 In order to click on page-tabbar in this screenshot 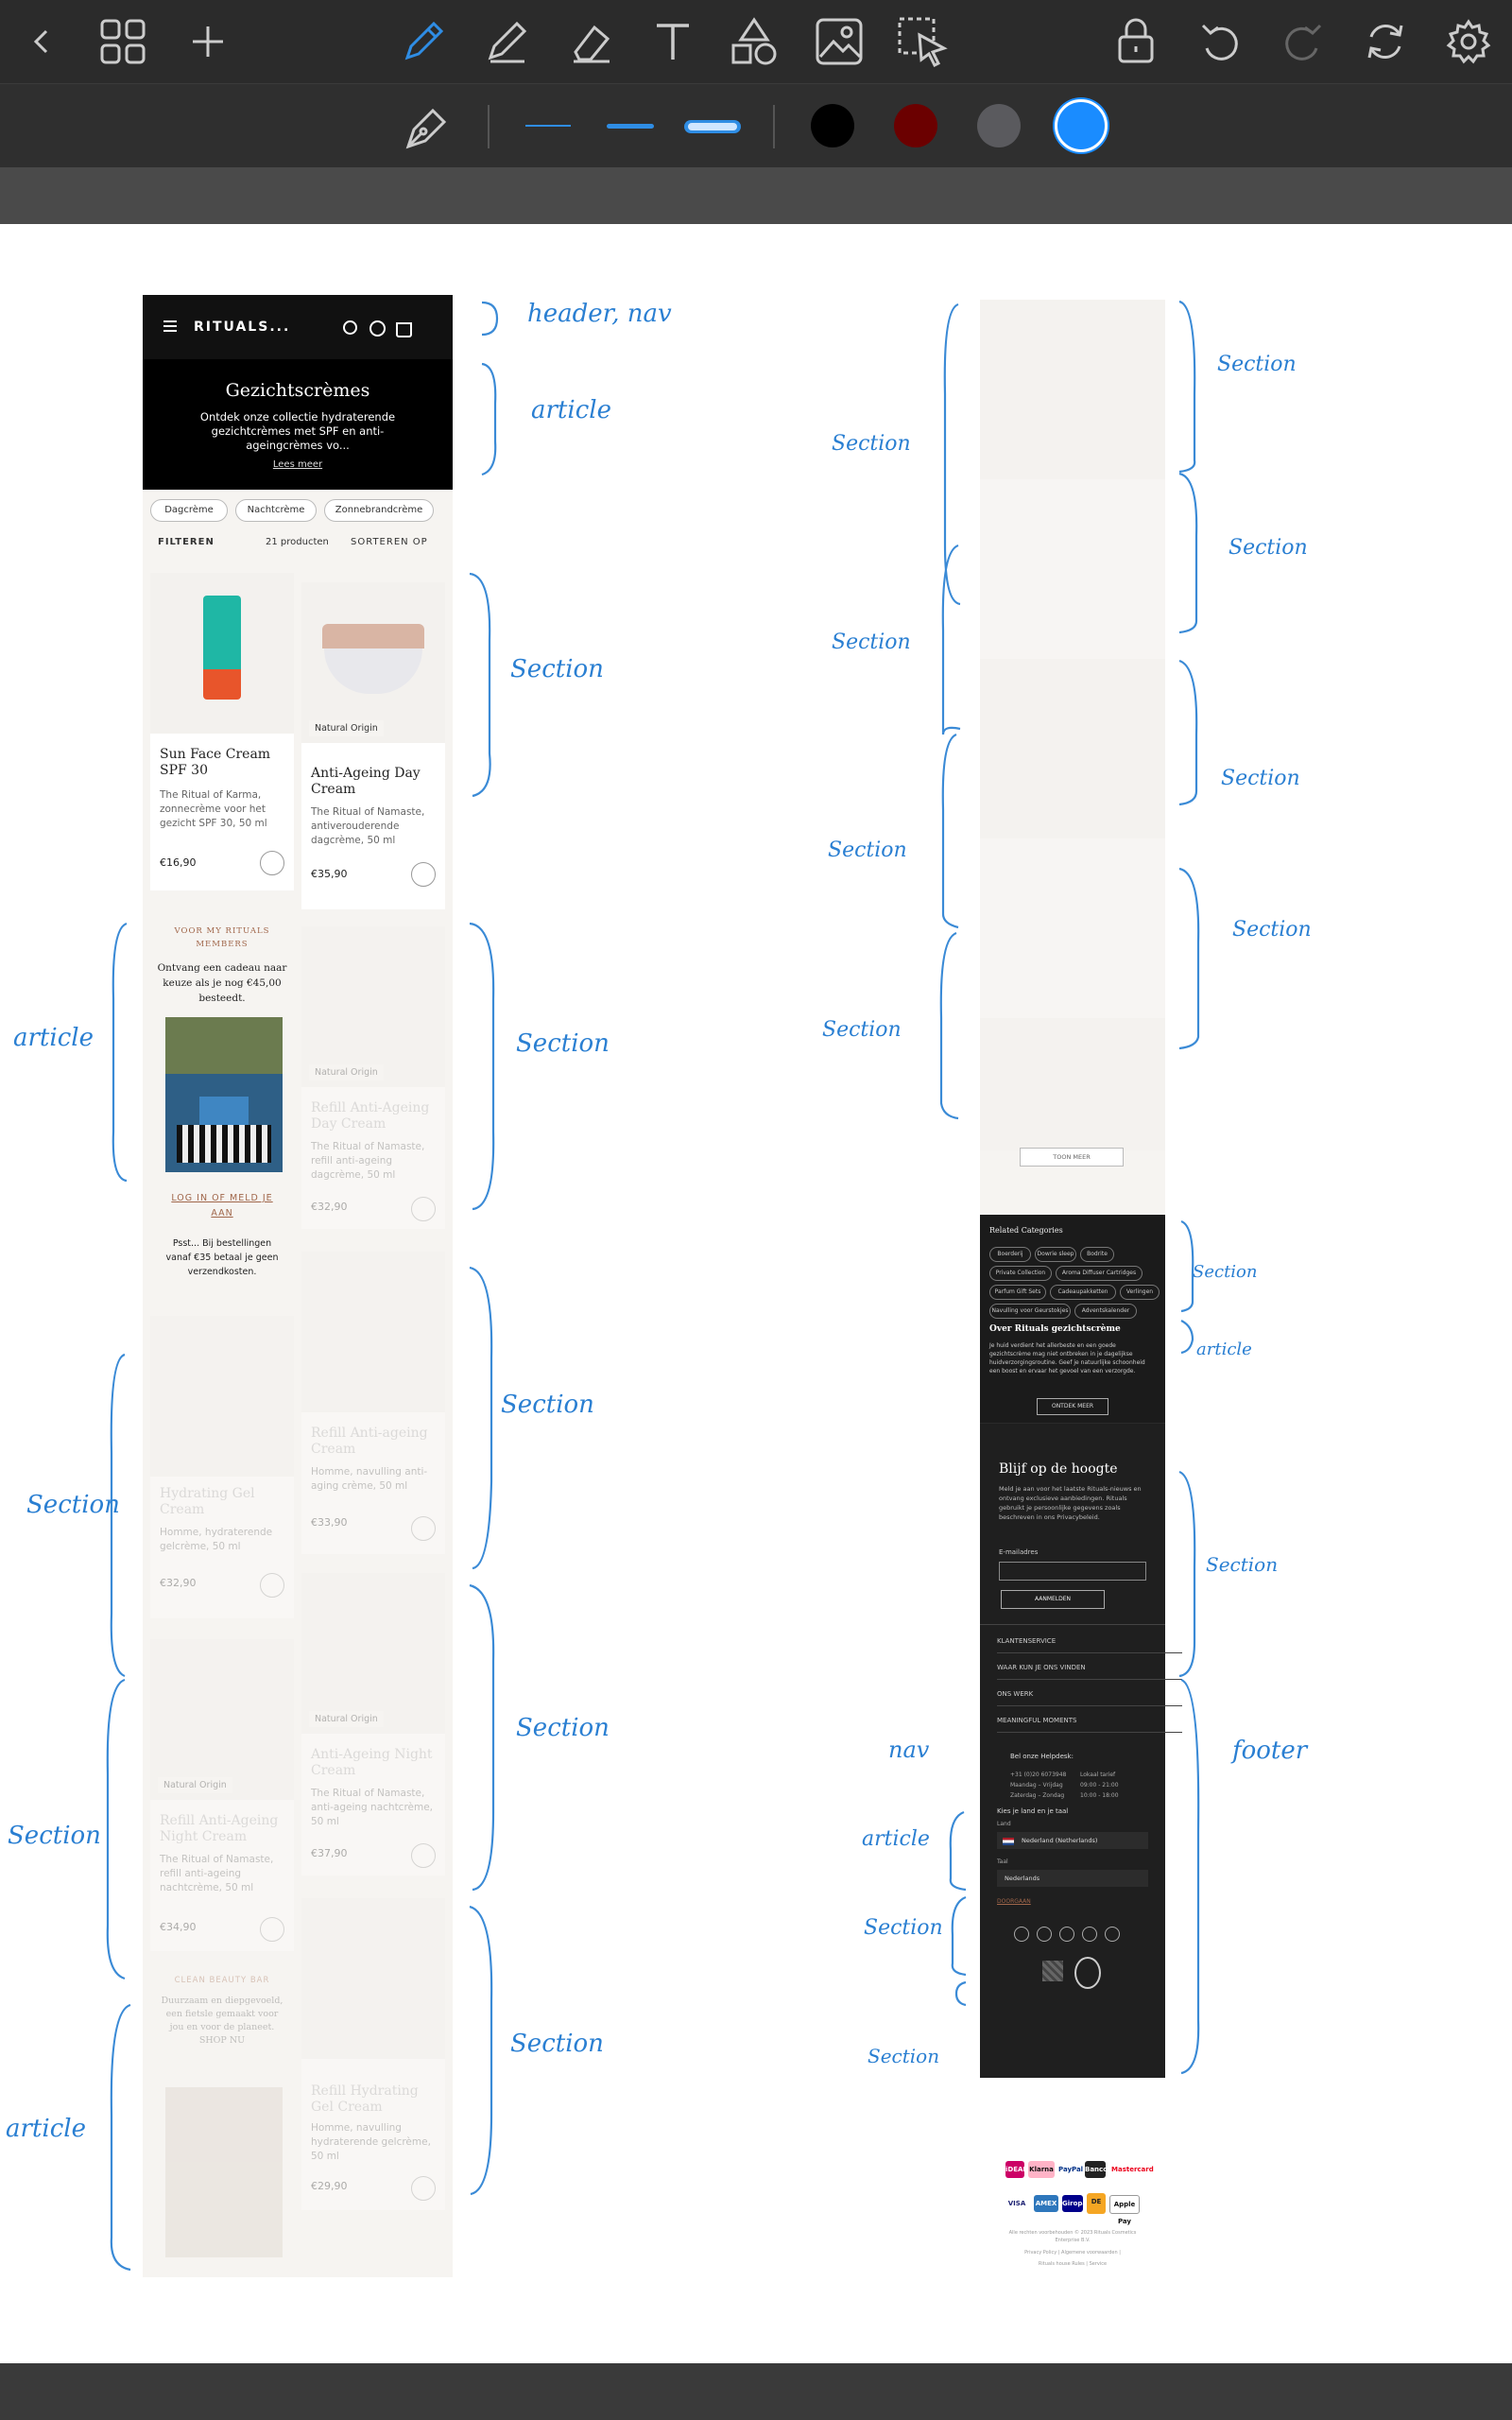, I will do `click(756, 195)`.